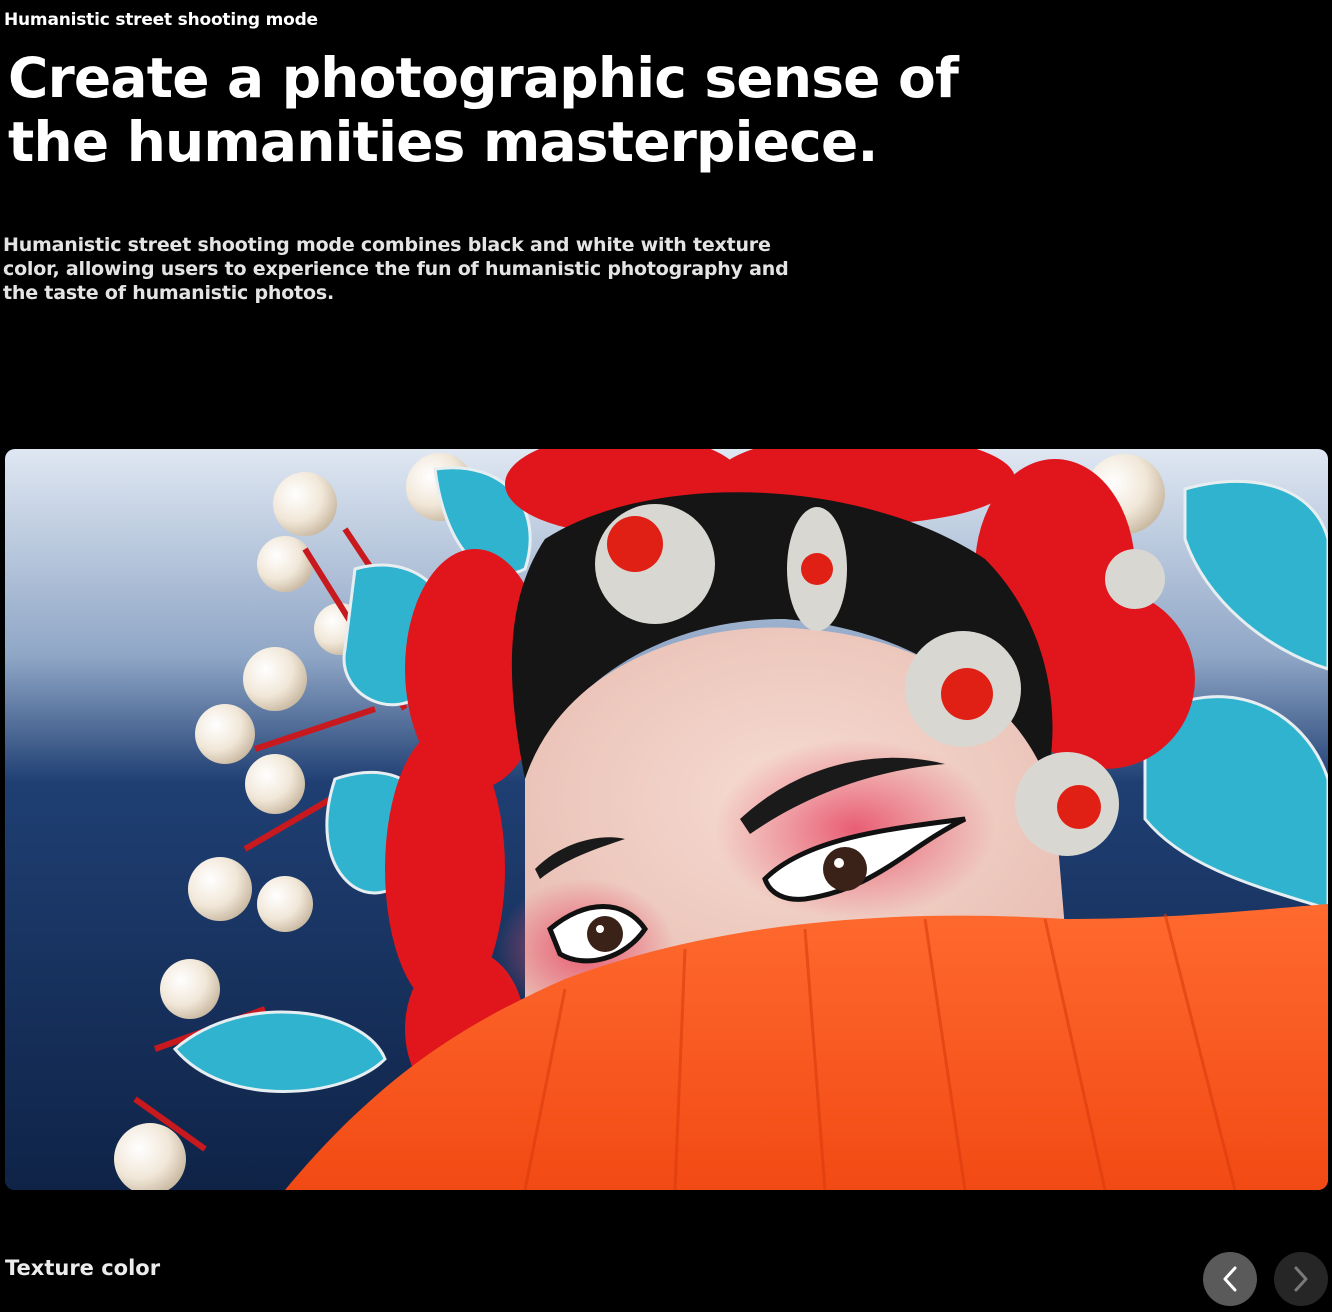 This screenshot has width=1332, height=1312. I want to click on gallery-caption: Texture color, so click(83, 1268).